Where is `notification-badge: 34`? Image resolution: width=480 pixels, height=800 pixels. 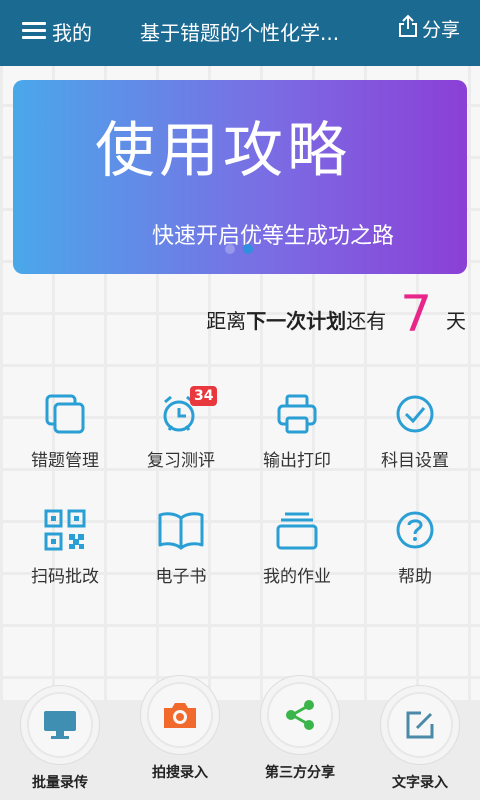 notification-badge: 34 is located at coordinates (204, 396).